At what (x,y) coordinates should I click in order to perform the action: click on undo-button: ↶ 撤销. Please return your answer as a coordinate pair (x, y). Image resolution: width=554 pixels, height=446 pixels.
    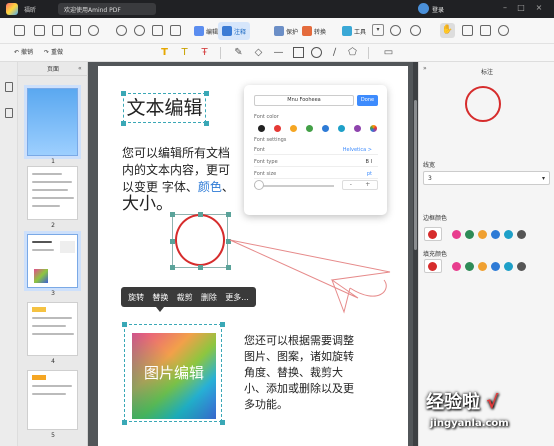
    Looking at the image, I should click on (23, 51).